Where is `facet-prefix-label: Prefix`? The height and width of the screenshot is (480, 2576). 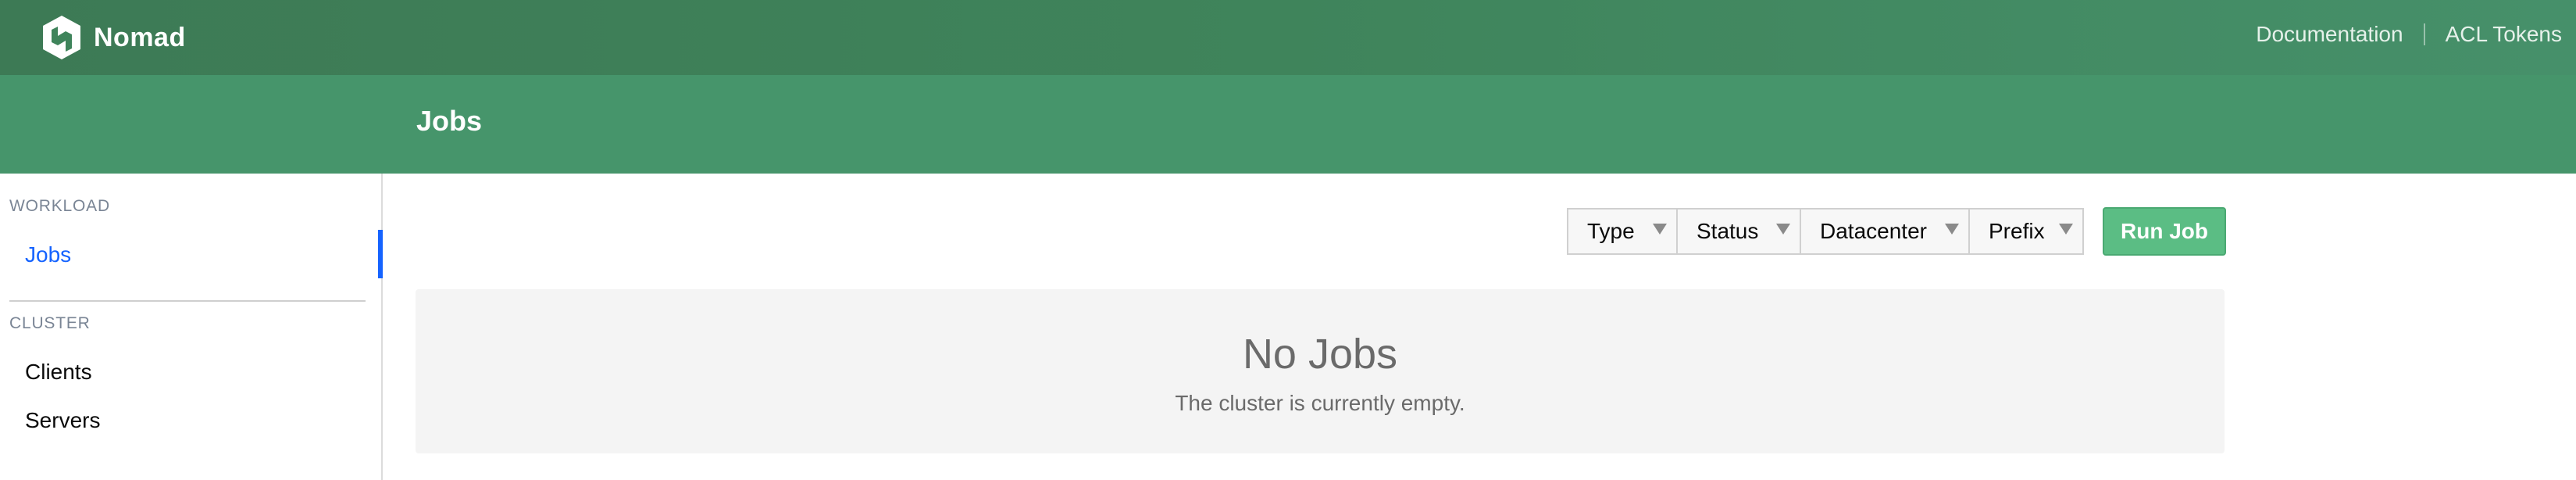
facet-prefix-label: Prefix is located at coordinates (2017, 231).